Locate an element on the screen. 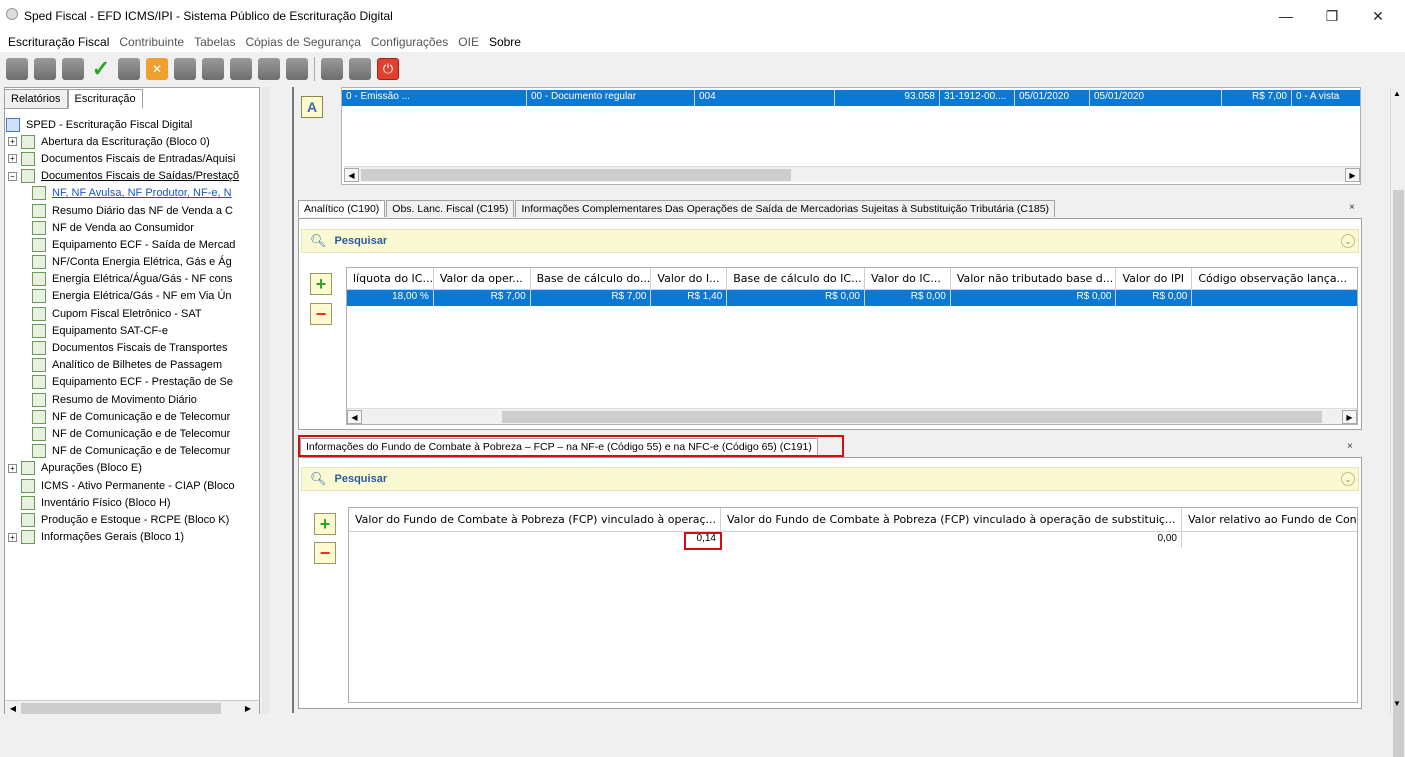  folder-icon is located at coordinates (73, 69).